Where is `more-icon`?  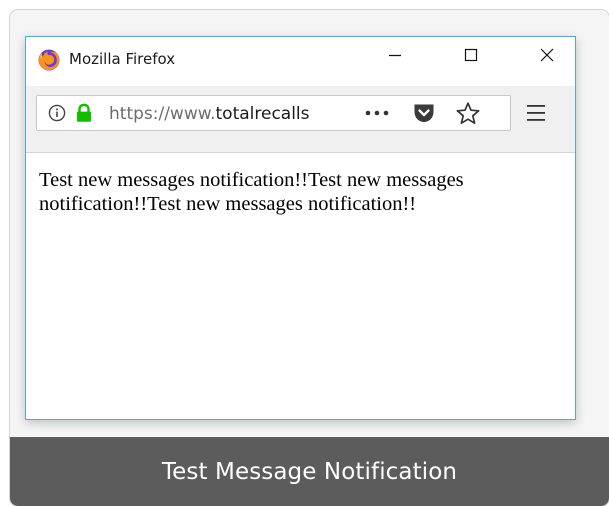
more-icon is located at coordinates (377, 113).